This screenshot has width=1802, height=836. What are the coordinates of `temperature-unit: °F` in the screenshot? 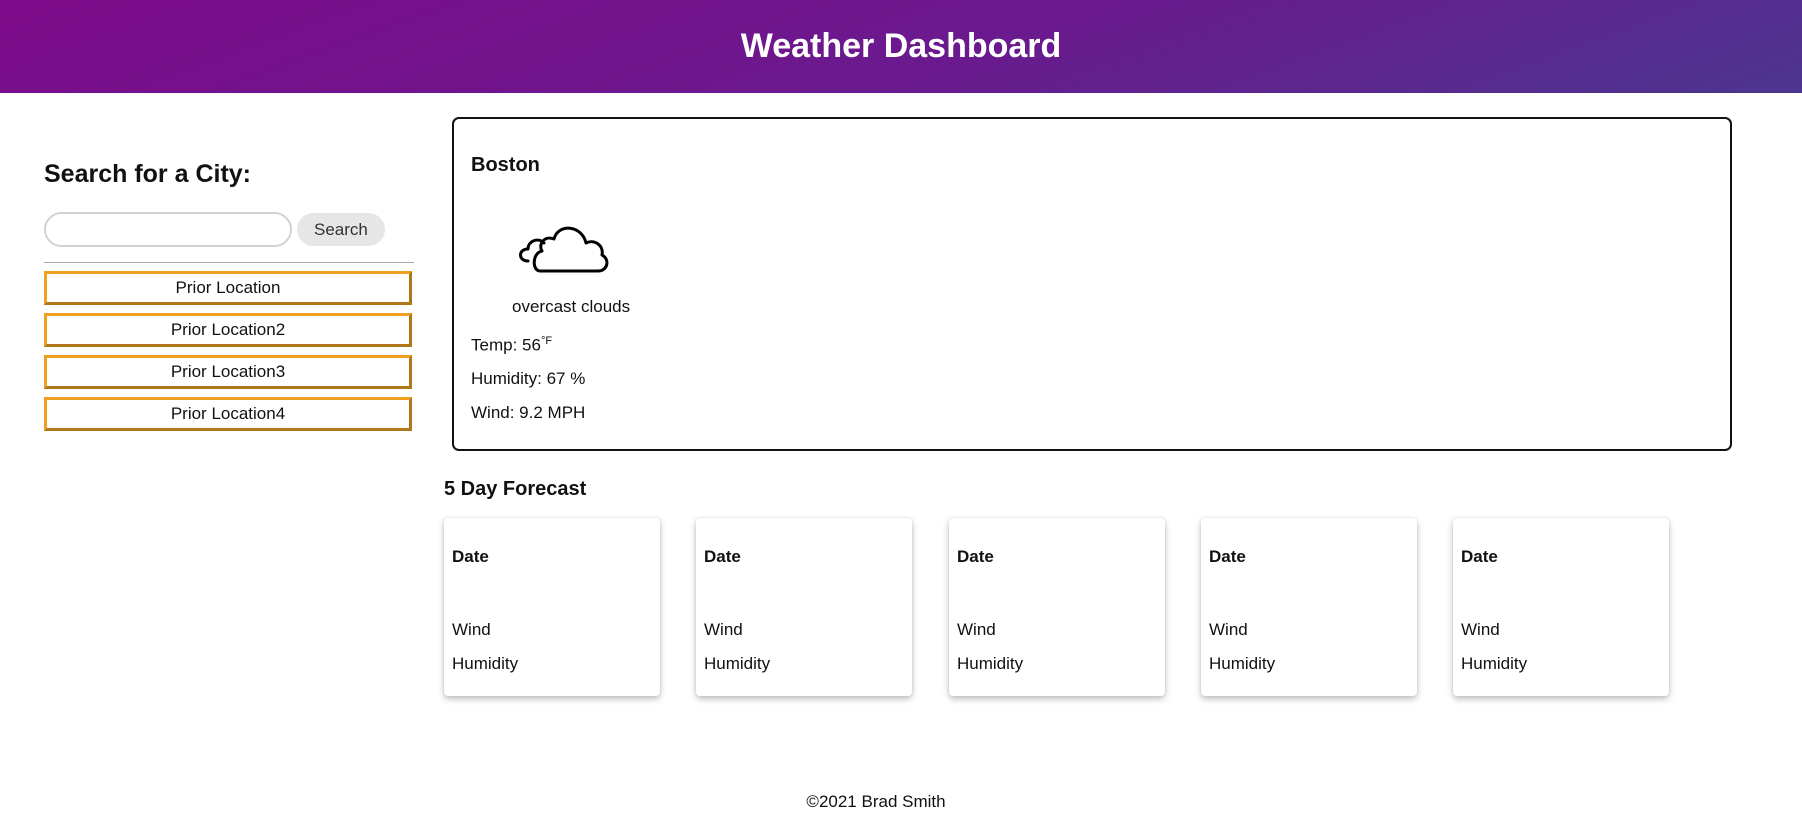 It's located at (546, 341).